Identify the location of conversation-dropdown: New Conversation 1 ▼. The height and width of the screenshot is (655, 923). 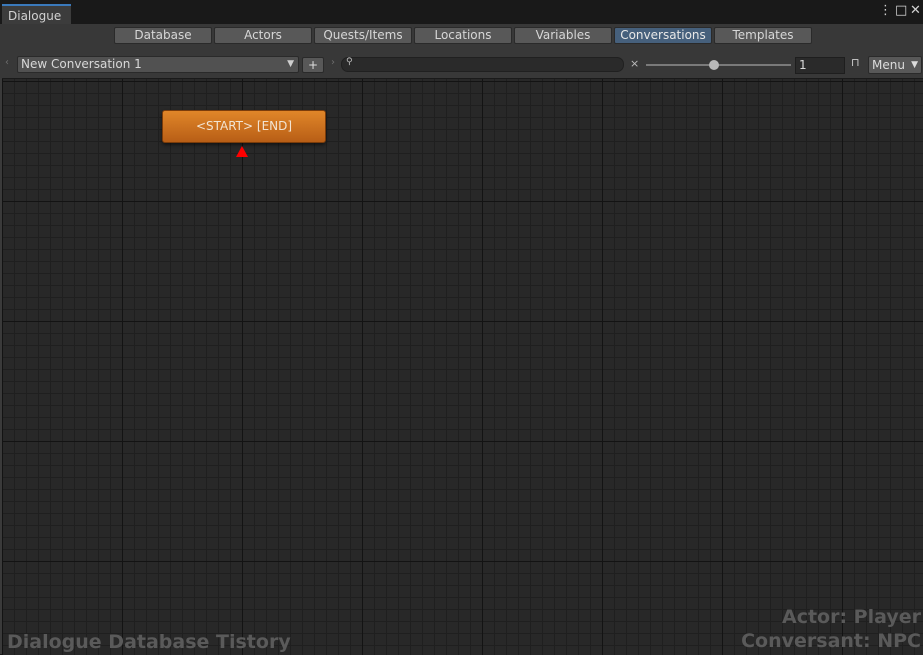
(158, 64).